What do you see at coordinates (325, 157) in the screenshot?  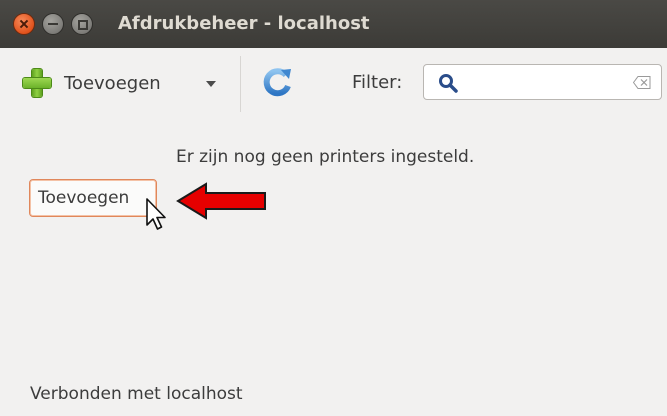 I see `empty-printers-message: Er zijn nog geen printers ingesteld.` at bounding box center [325, 157].